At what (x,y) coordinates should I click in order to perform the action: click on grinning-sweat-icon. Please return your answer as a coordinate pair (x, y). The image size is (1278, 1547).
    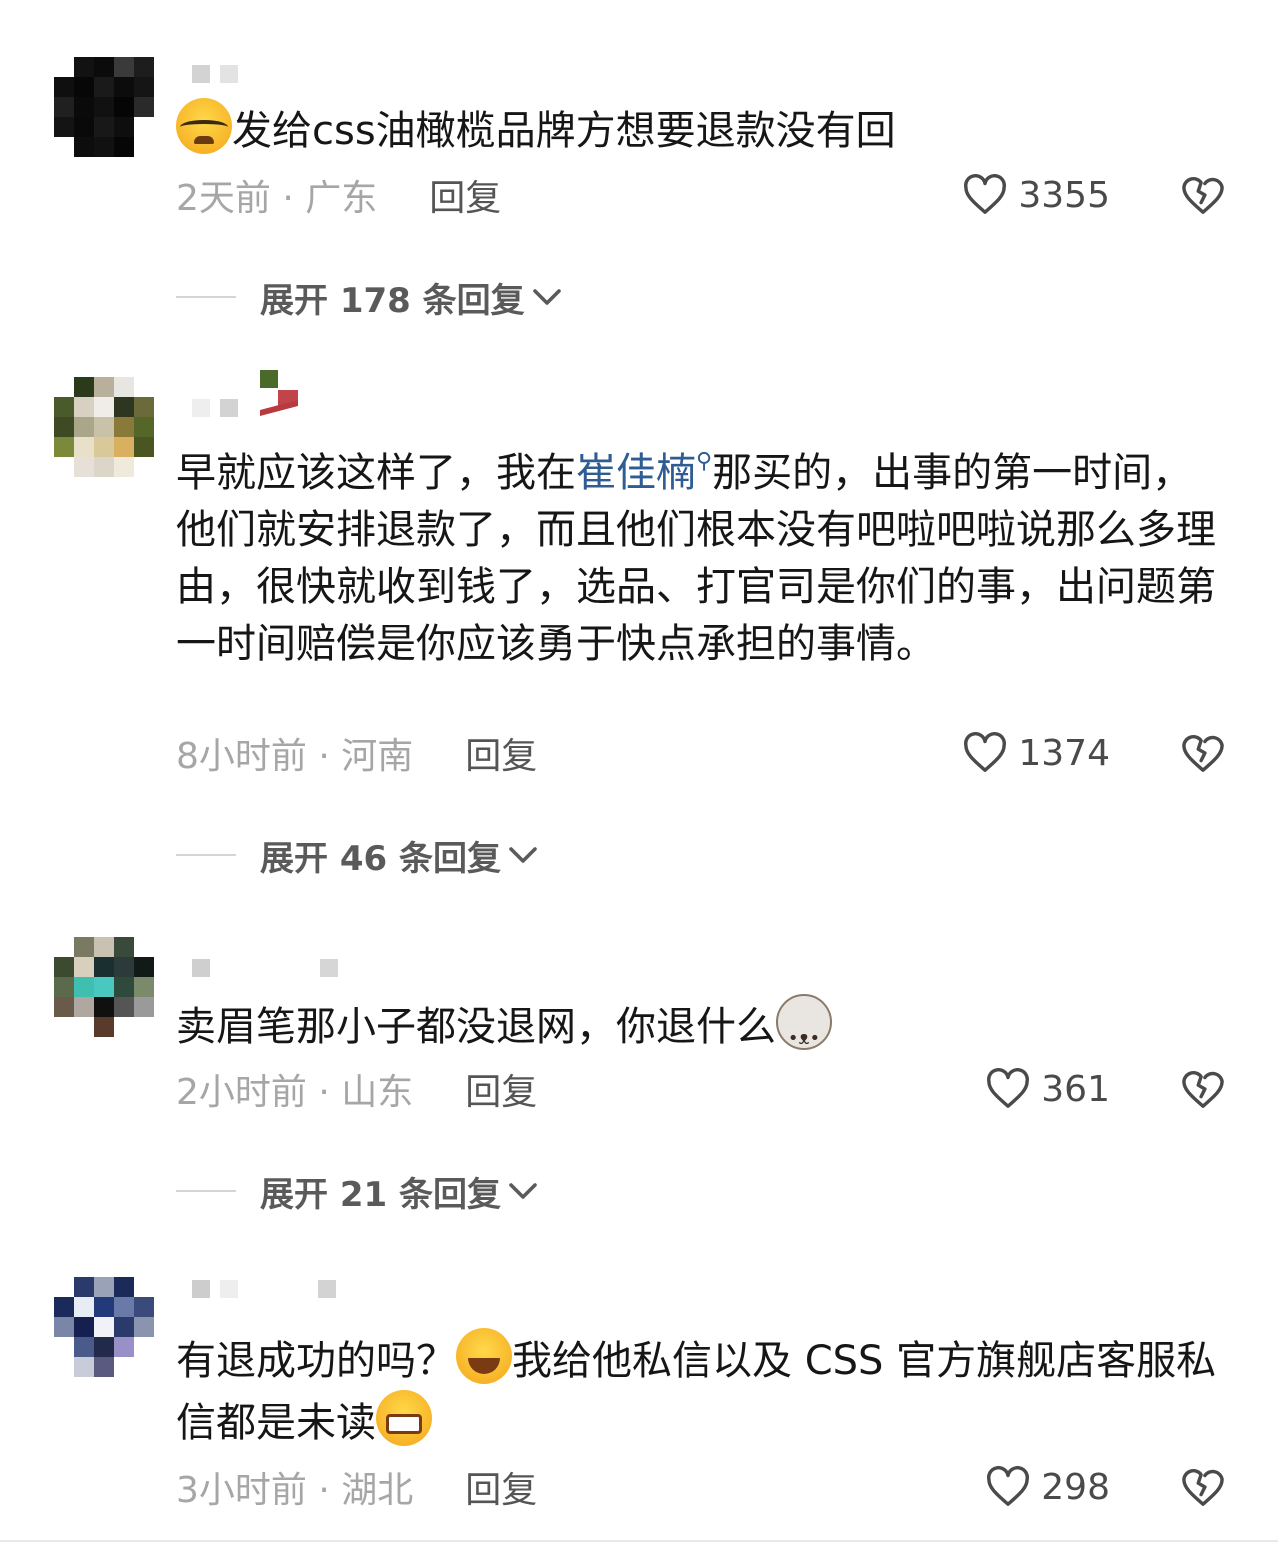
    Looking at the image, I should click on (404, 1418).